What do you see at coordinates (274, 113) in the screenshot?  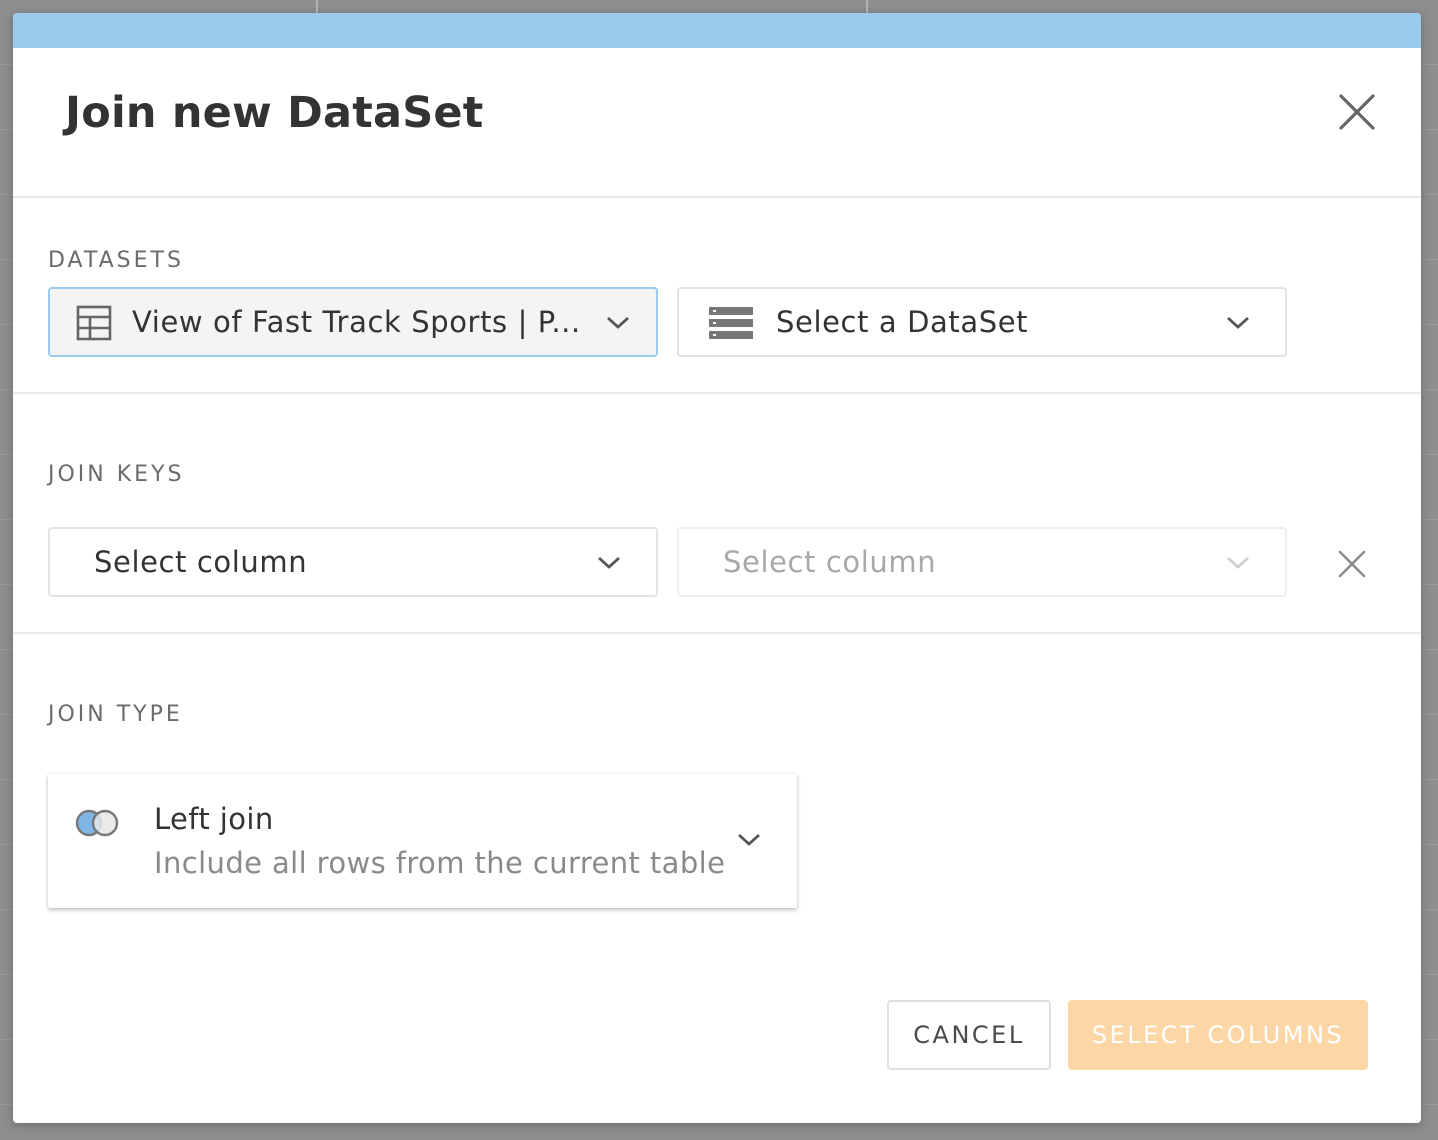 I see `dialog-title: Join new DataSet` at bounding box center [274, 113].